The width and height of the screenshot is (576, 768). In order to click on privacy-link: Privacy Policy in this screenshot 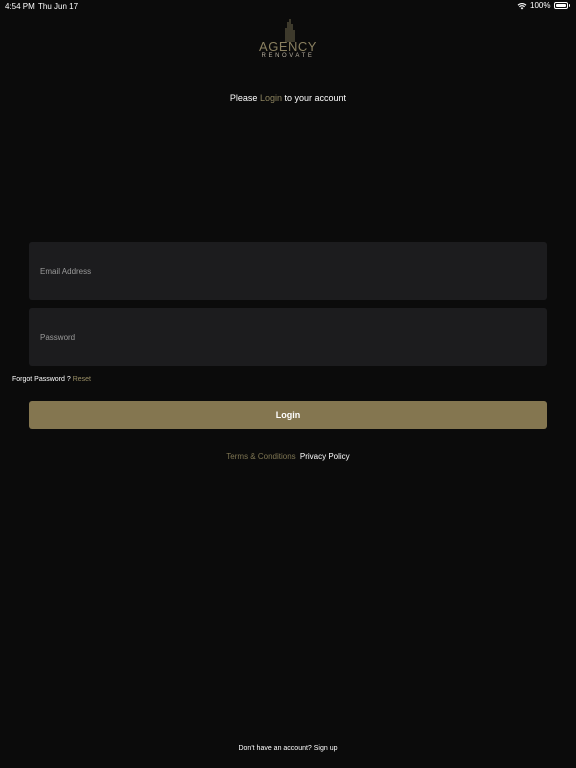, I will do `click(325, 456)`.